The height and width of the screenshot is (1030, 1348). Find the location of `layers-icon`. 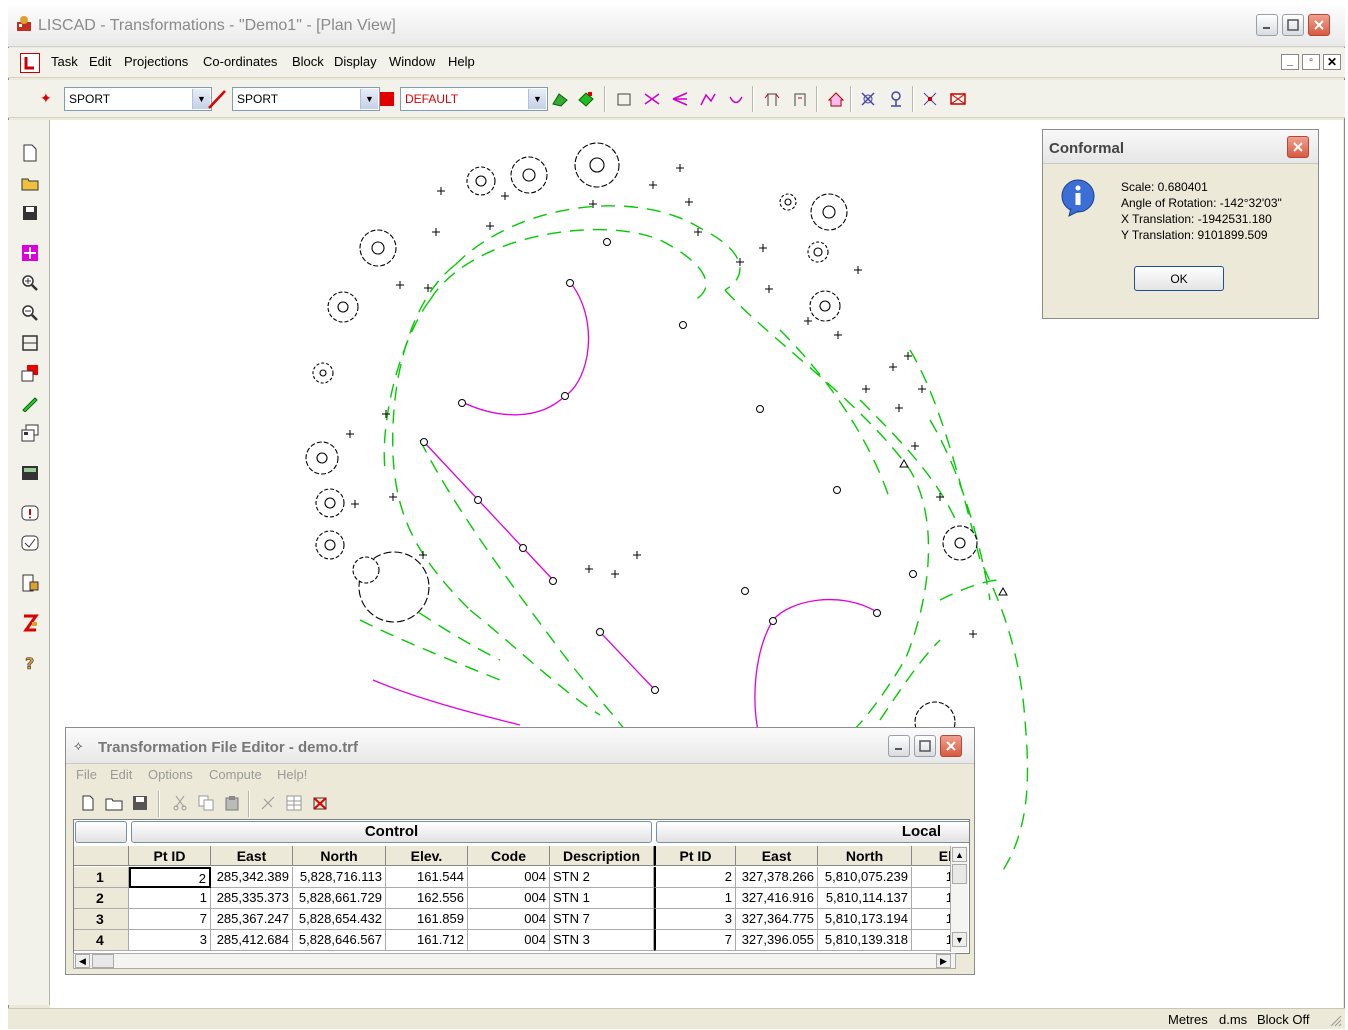

layers-icon is located at coordinates (30, 373).